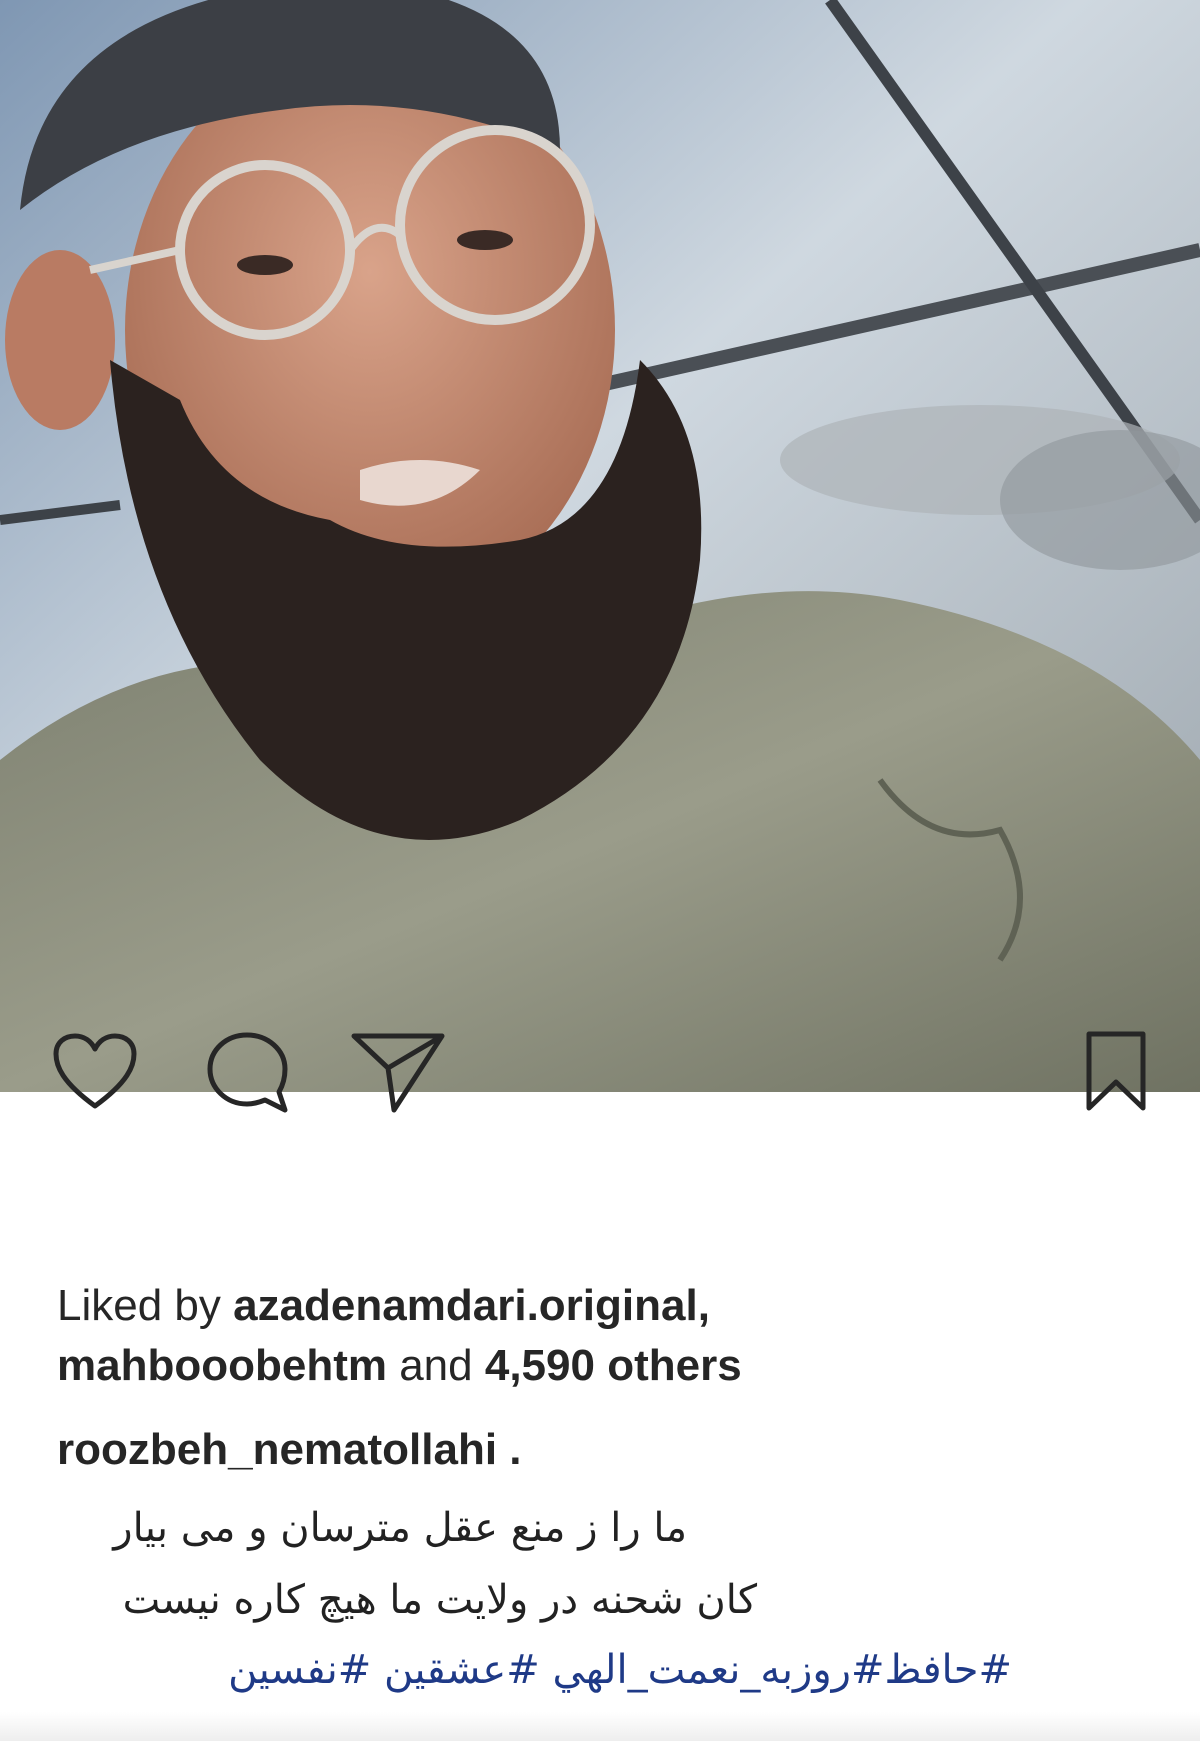 This screenshot has height=1741, width=1200. What do you see at coordinates (435, 1365) in the screenshot?
I see `likes-middle: and` at bounding box center [435, 1365].